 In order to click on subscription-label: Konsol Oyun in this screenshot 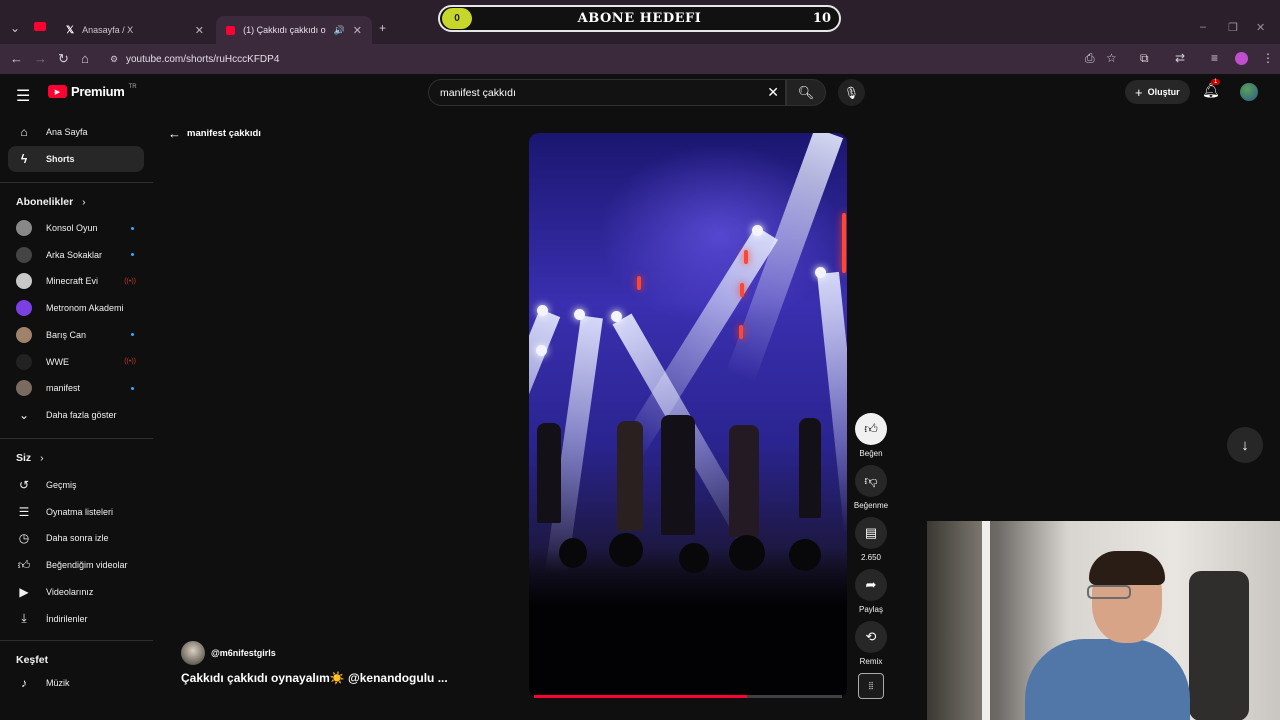, I will do `click(72, 228)`.